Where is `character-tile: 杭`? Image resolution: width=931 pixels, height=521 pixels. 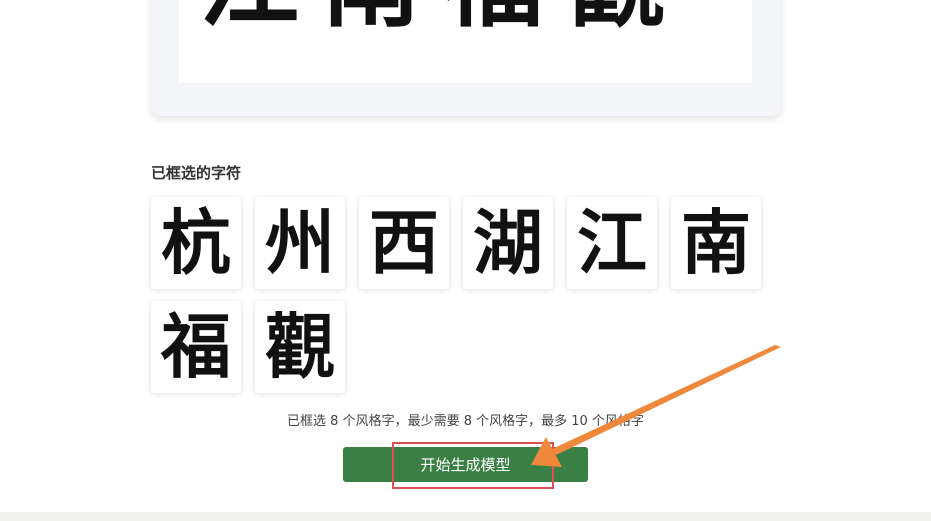 character-tile: 杭 is located at coordinates (196, 243).